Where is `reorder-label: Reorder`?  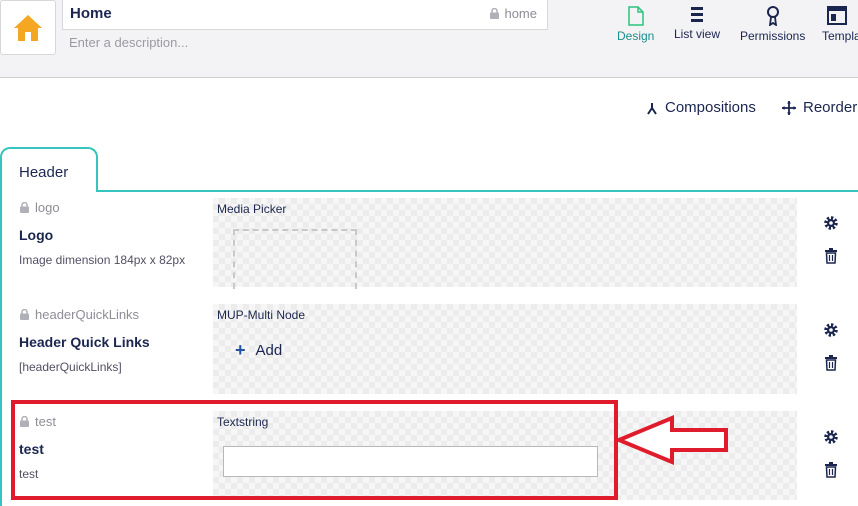
reorder-label: Reorder is located at coordinates (830, 107).